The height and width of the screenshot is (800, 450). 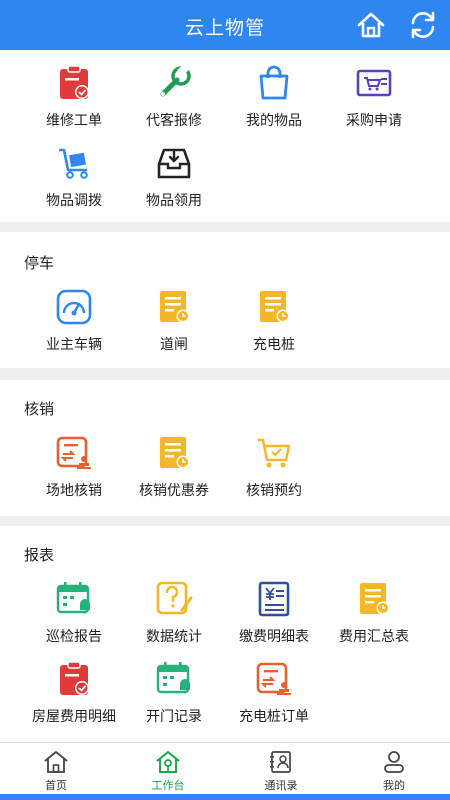 What do you see at coordinates (274, 453) in the screenshot?
I see `cart-check-icon` at bounding box center [274, 453].